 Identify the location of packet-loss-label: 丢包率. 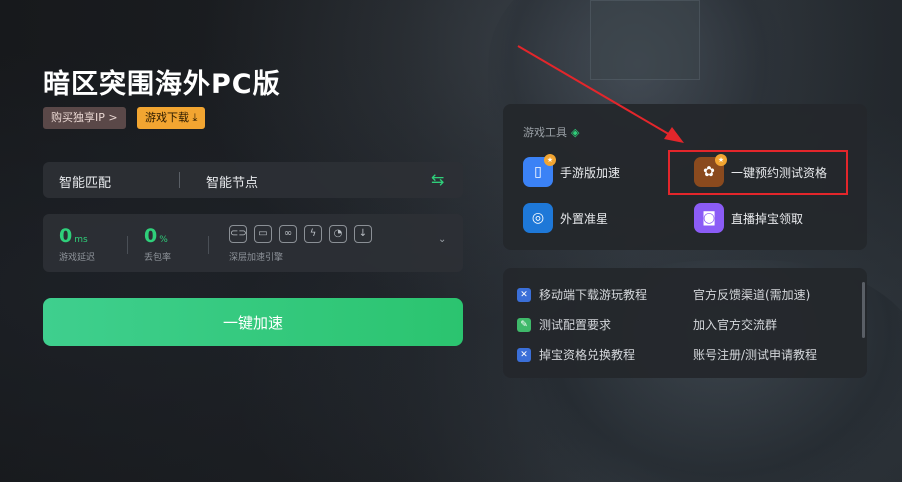
(158, 258).